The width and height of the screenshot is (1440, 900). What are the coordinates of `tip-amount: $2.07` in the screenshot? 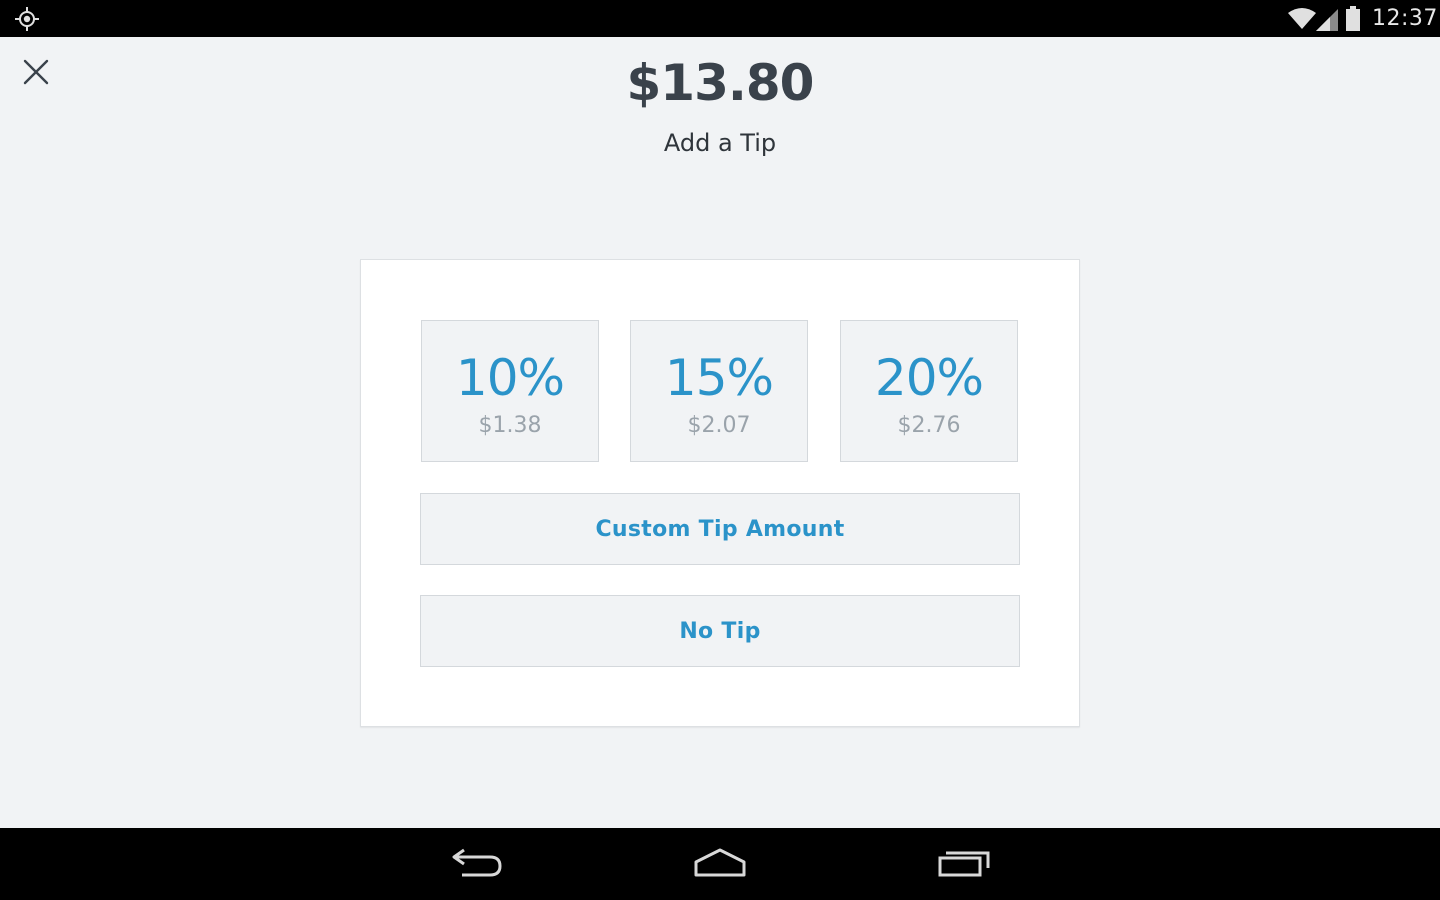 It's located at (719, 425).